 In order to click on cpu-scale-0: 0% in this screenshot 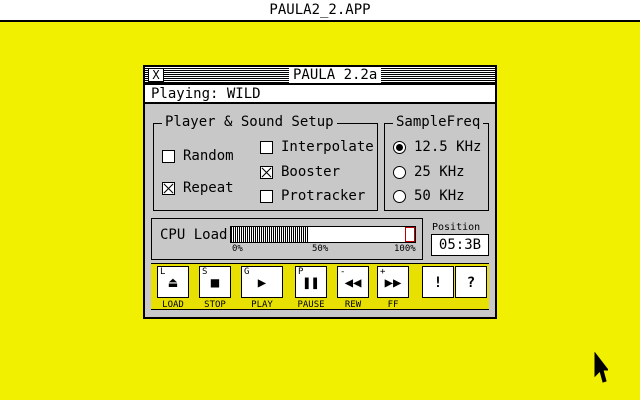, I will do `click(237, 249)`.